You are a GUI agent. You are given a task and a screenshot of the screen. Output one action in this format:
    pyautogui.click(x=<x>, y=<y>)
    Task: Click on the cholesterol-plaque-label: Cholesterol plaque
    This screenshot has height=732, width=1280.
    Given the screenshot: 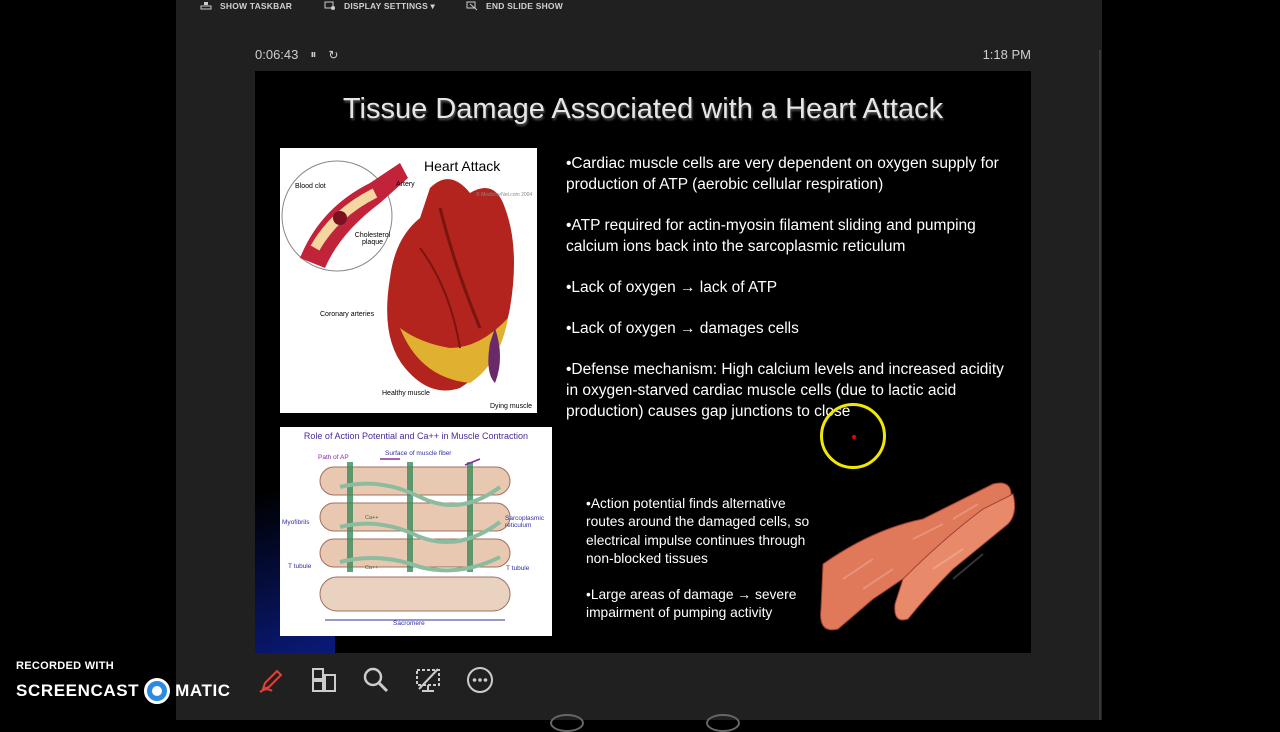 What is the action you would take?
    pyautogui.click(x=372, y=239)
    